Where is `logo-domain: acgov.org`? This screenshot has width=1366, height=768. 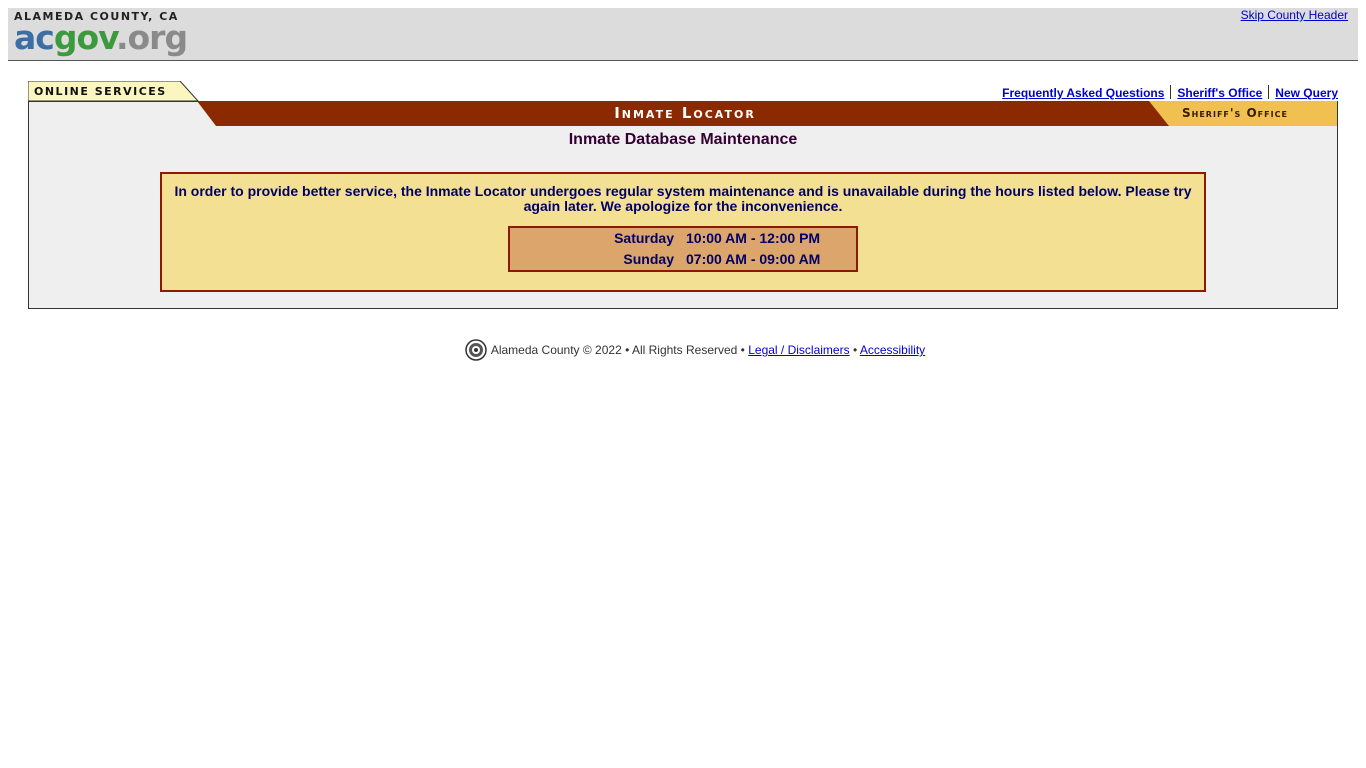
logo-domain: acgov.org is located at coordinates (101, 37).